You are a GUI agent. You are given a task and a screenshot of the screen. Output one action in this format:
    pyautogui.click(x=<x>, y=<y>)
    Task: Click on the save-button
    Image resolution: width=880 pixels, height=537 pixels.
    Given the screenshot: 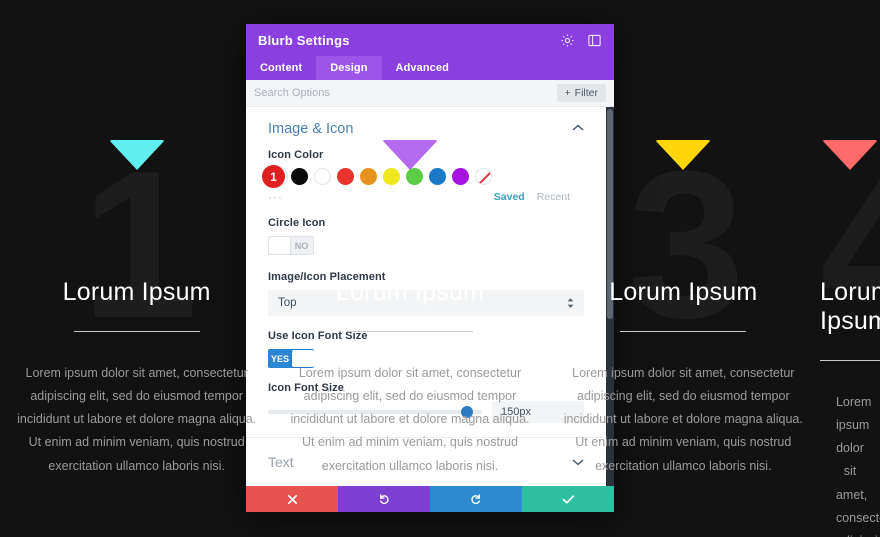 What is the action you would take?
    pyautogui.click(x=568, y=499)
    